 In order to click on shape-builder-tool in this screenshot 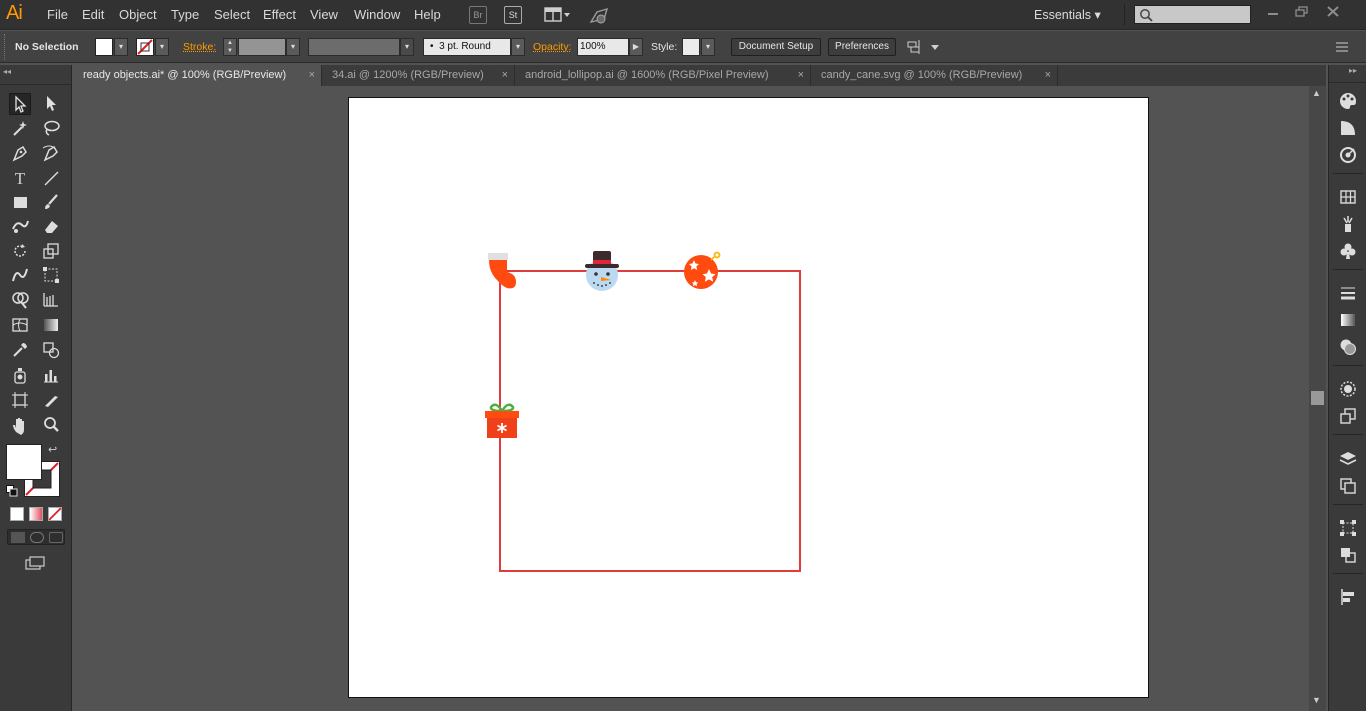, I will do `click(20, 300)`.